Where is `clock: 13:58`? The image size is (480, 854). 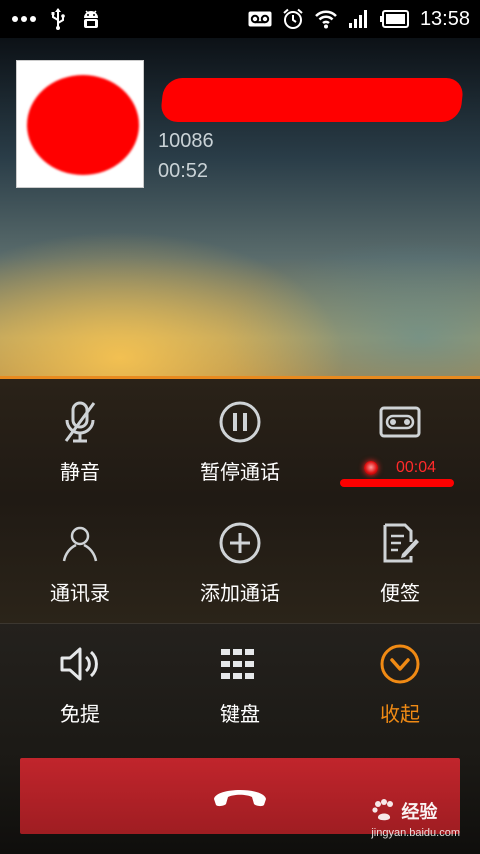
clock: 13:58 is located at coordinates (444, 18).